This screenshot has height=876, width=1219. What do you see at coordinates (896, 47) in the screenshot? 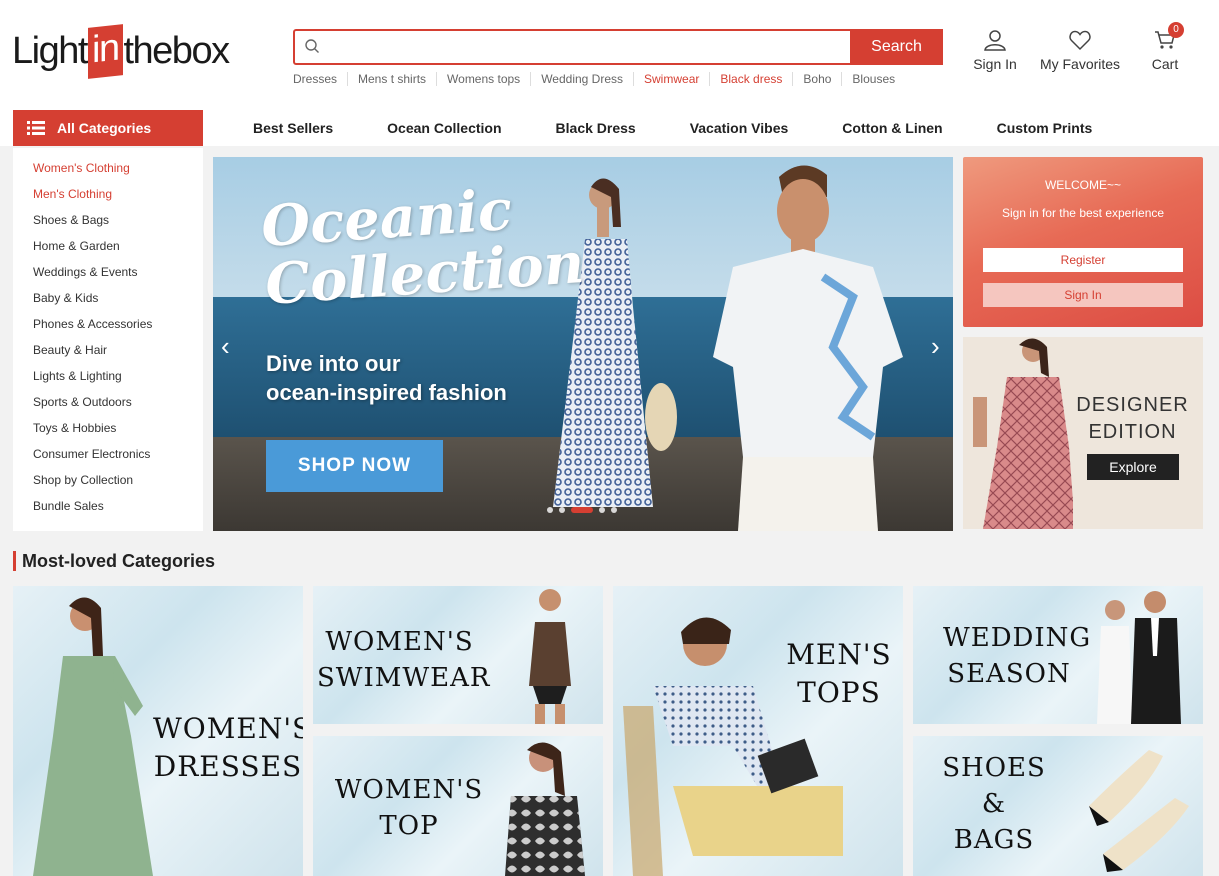
I see `search-button: Search` at bounding box center [896, 47].